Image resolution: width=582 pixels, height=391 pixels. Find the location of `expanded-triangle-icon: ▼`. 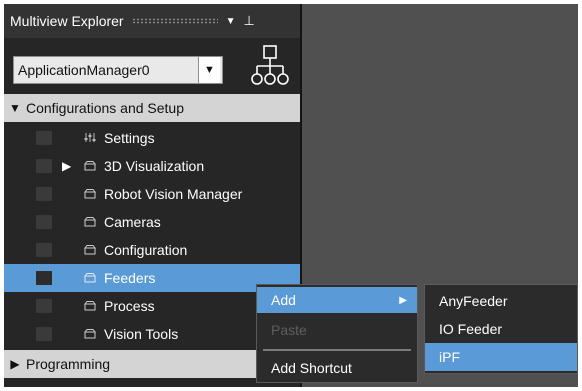

expanded-triangle-icon: ▼ is located at coordinates (15, 108).